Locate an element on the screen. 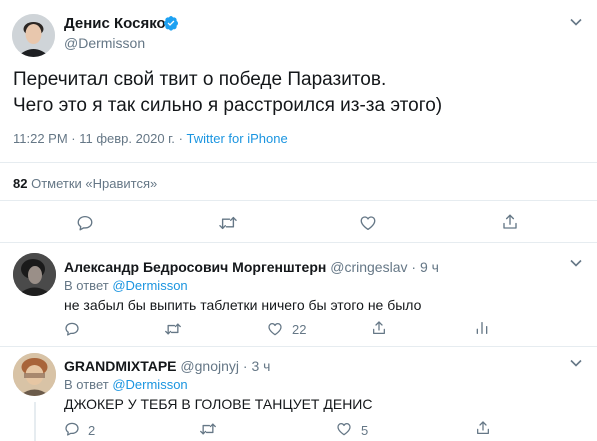  thread-line is located at coordinates (35, 421).